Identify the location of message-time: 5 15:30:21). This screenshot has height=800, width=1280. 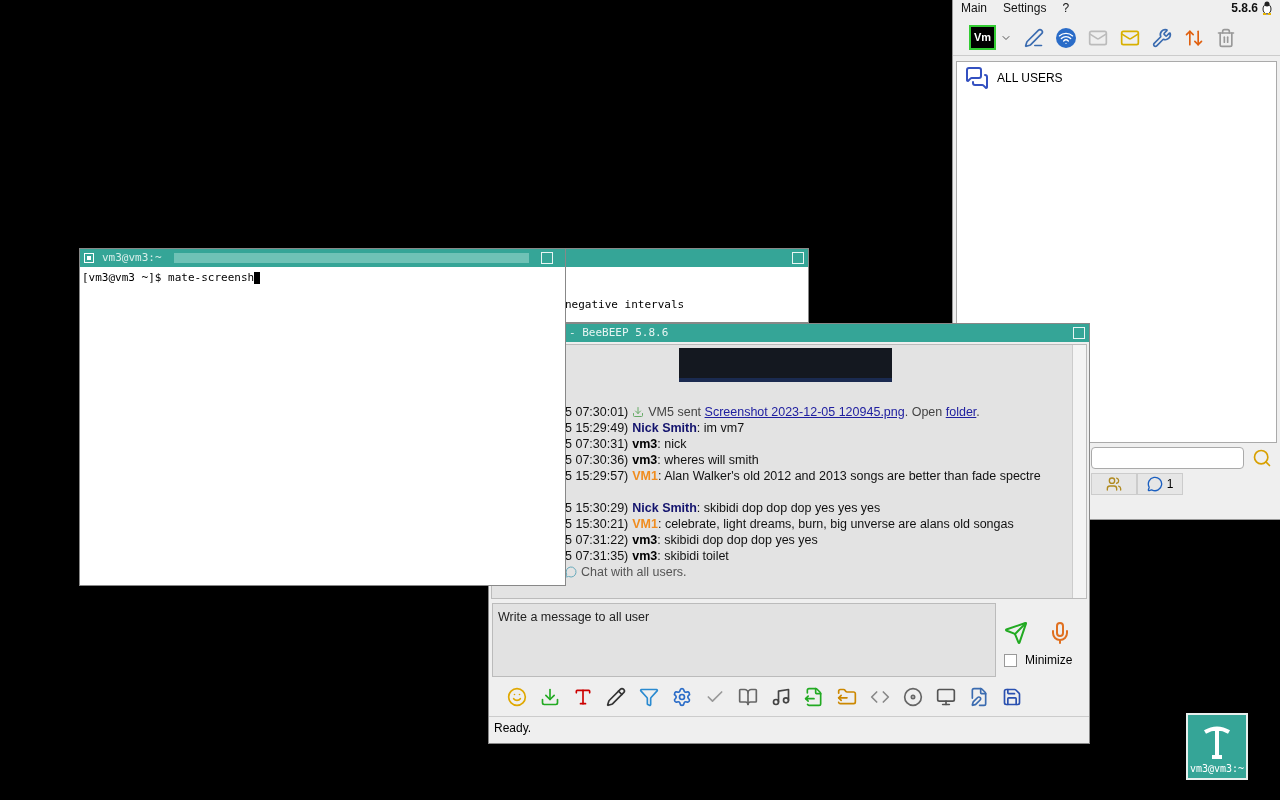
(597, 524).